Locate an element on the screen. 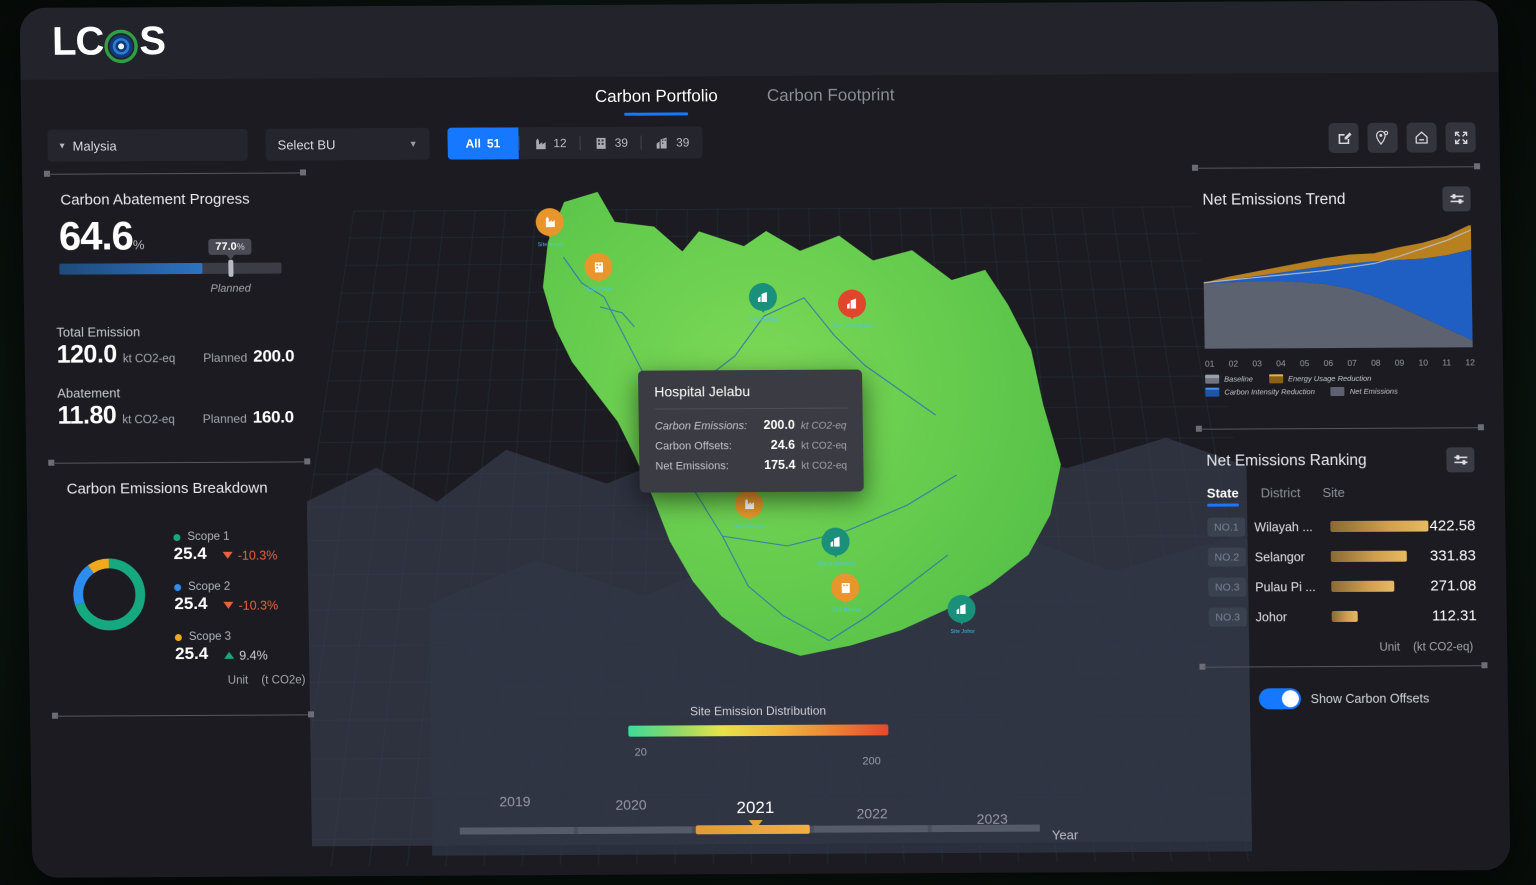 Image resolution: width=1536 pixels, height=885 pixels. ranking-tabs: State District Site is located at coordinates (1348, 495).